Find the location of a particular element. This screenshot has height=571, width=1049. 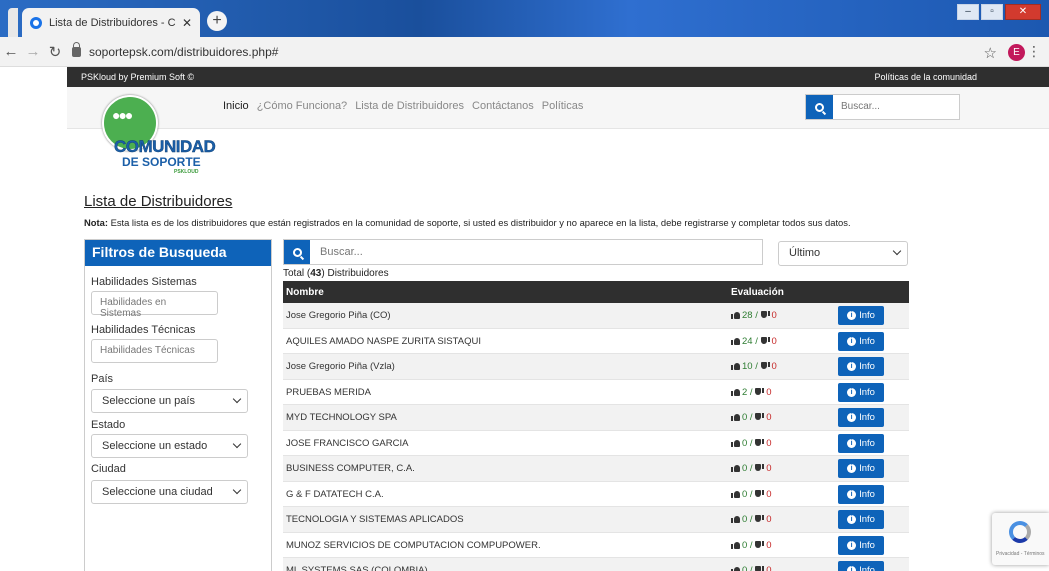

pais-label: País is located at coordinates (102, 379).